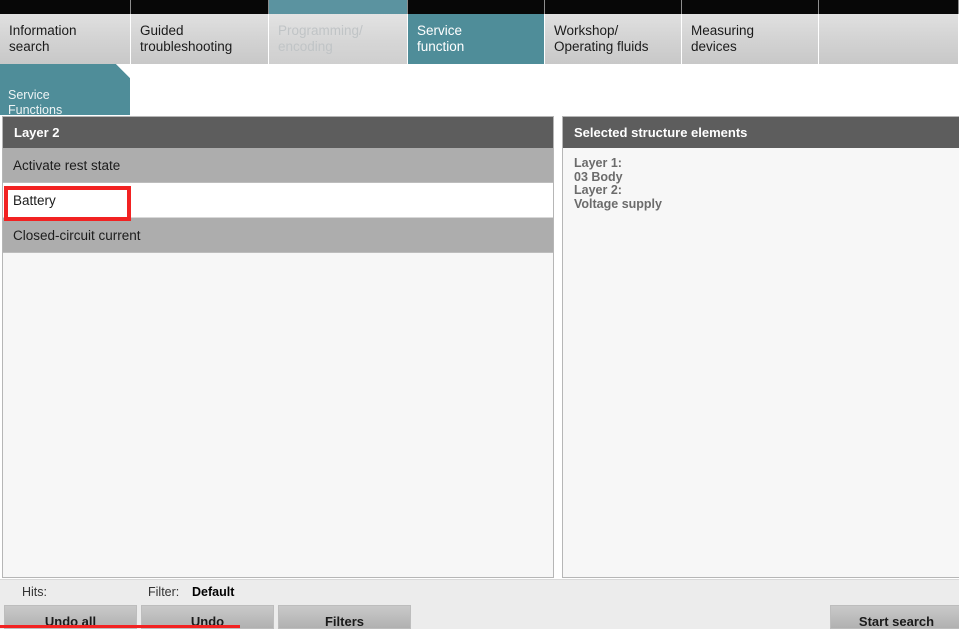 This screenshot has width=959, height=629. I want to click on filter-value: Default, so click(213, 592).